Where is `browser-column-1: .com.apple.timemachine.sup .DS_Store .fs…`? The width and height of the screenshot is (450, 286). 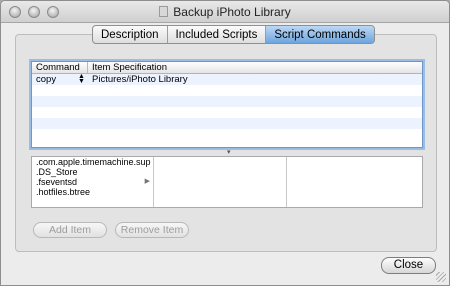 browser-column-1: .com.apple.timemachine.sup .DS_Store .fs… is located at coordinates (93, 182).